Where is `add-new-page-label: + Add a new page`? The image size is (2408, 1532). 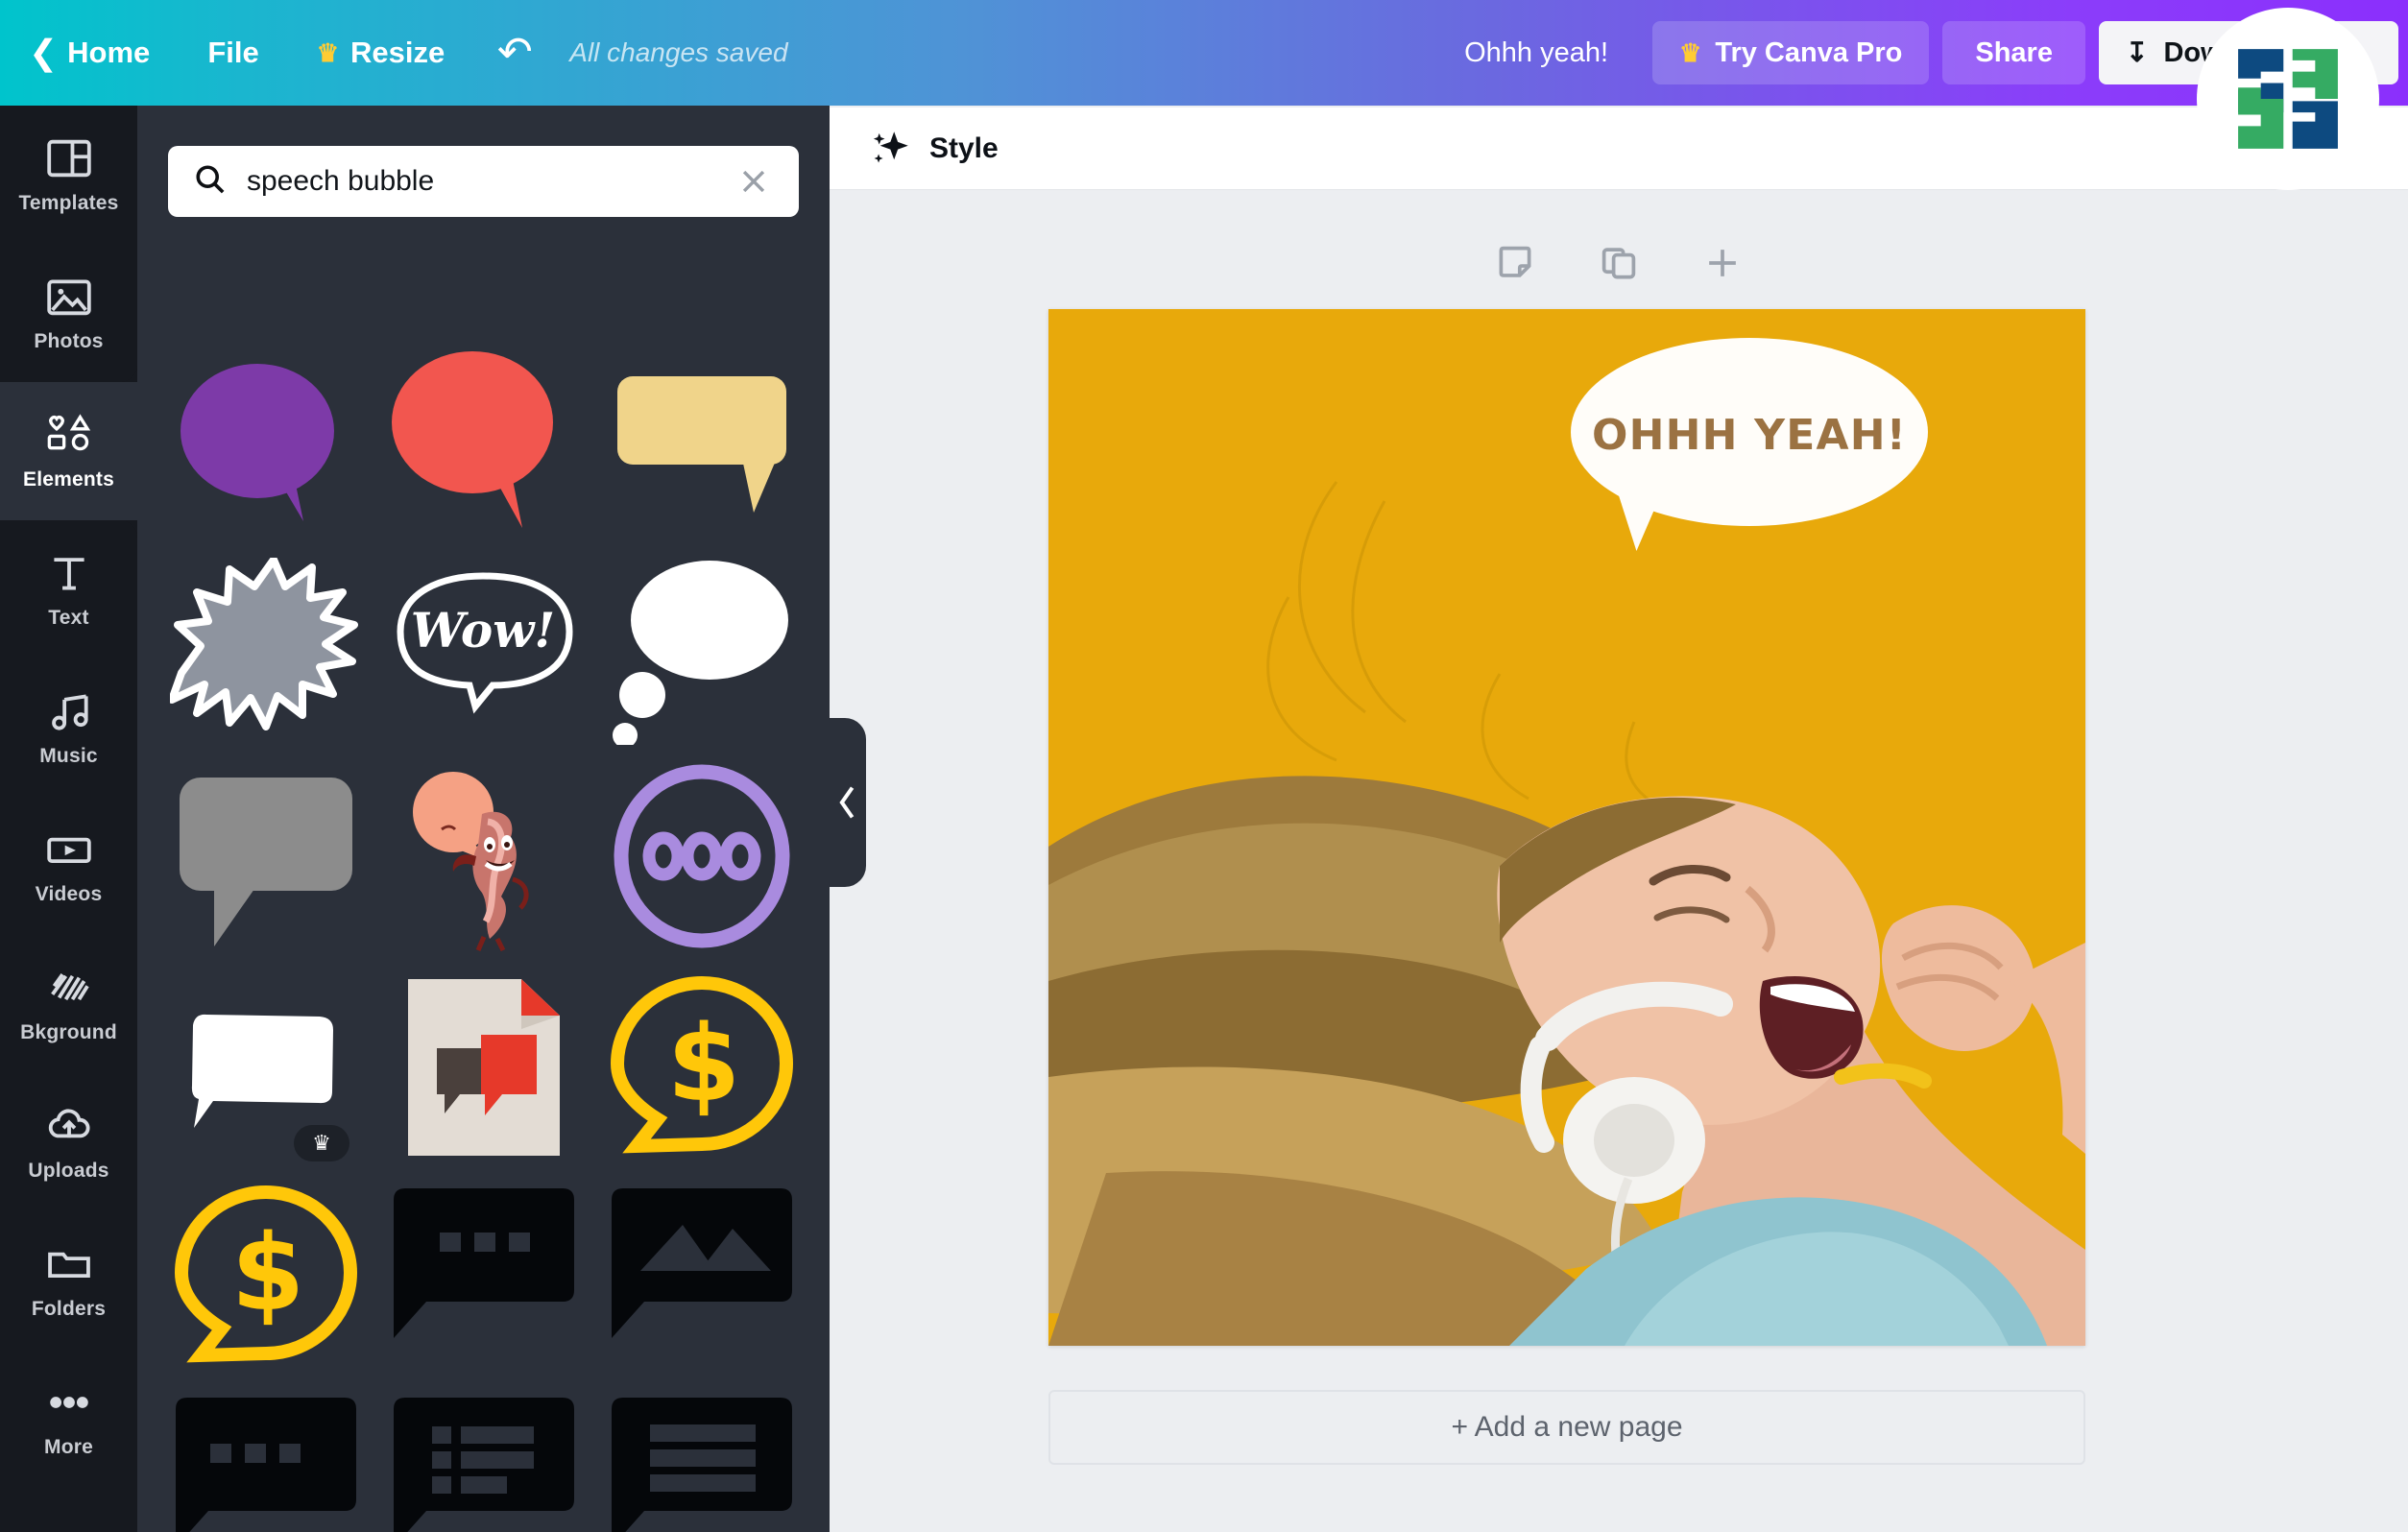
add-new-page-label: + Add a new page is located at coordinates (1567, 1427).